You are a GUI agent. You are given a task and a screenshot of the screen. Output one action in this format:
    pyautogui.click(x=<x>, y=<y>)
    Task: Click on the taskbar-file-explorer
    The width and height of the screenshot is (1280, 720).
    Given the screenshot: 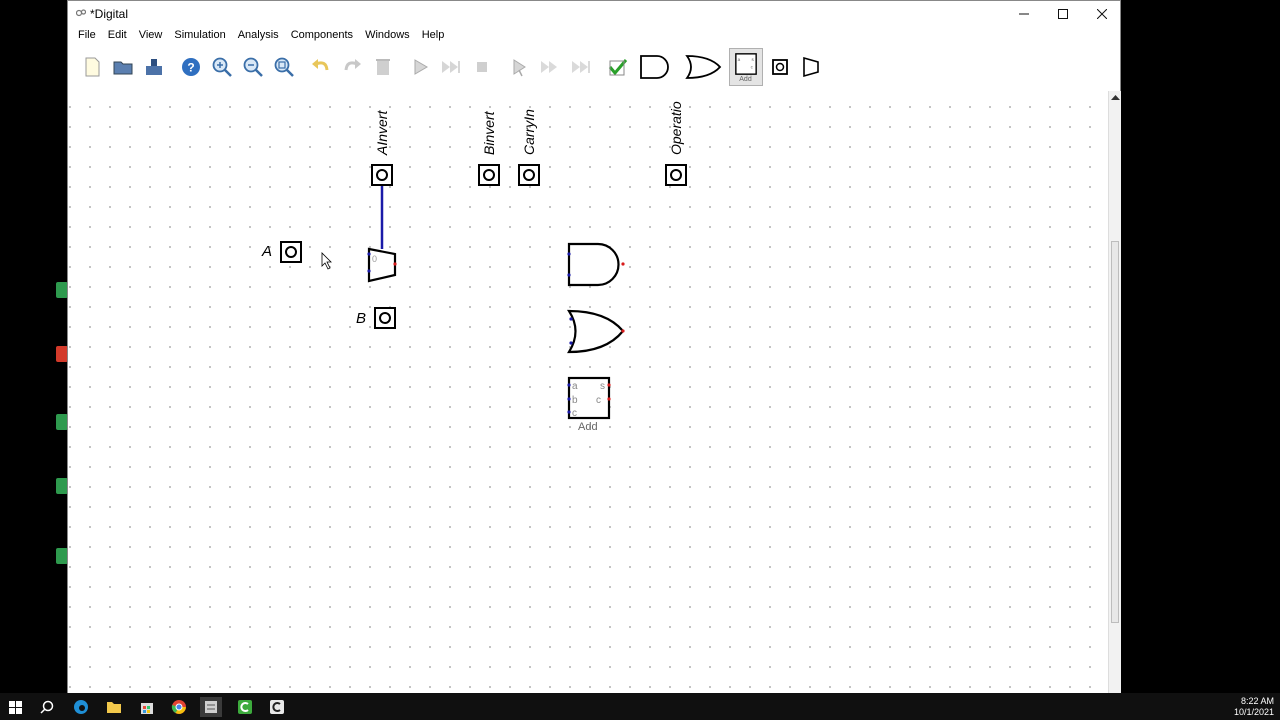 What is the action you would take?
    pyautogui.click(x=114, y=707)
    